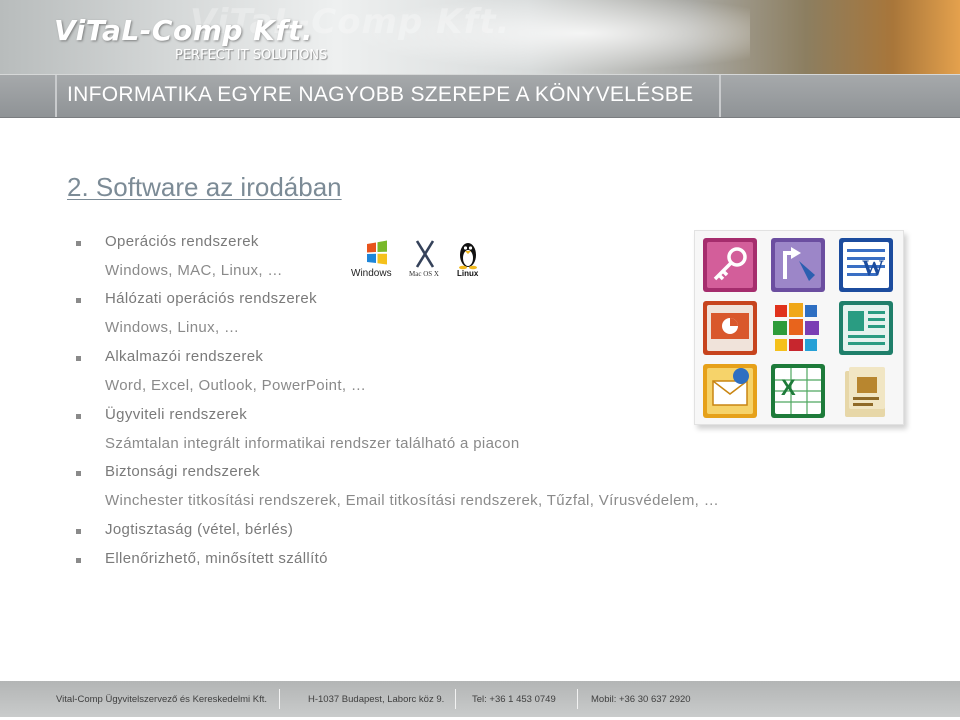 The image size is (960, 720). I want to click on office-icons-grid: W X, so click(798, 328).